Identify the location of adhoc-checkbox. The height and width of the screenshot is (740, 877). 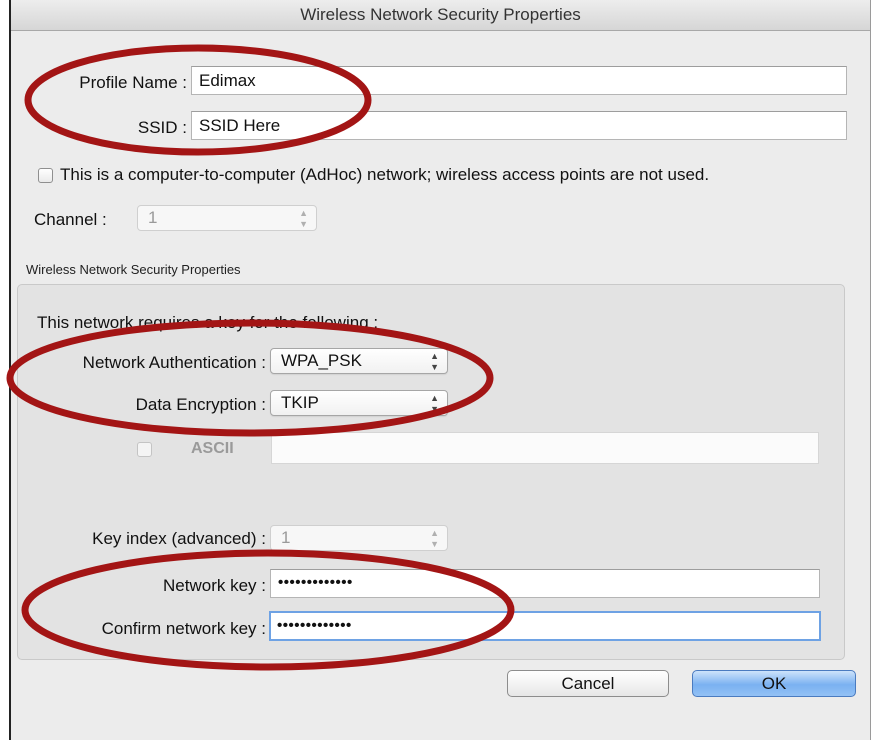
(45, 175).